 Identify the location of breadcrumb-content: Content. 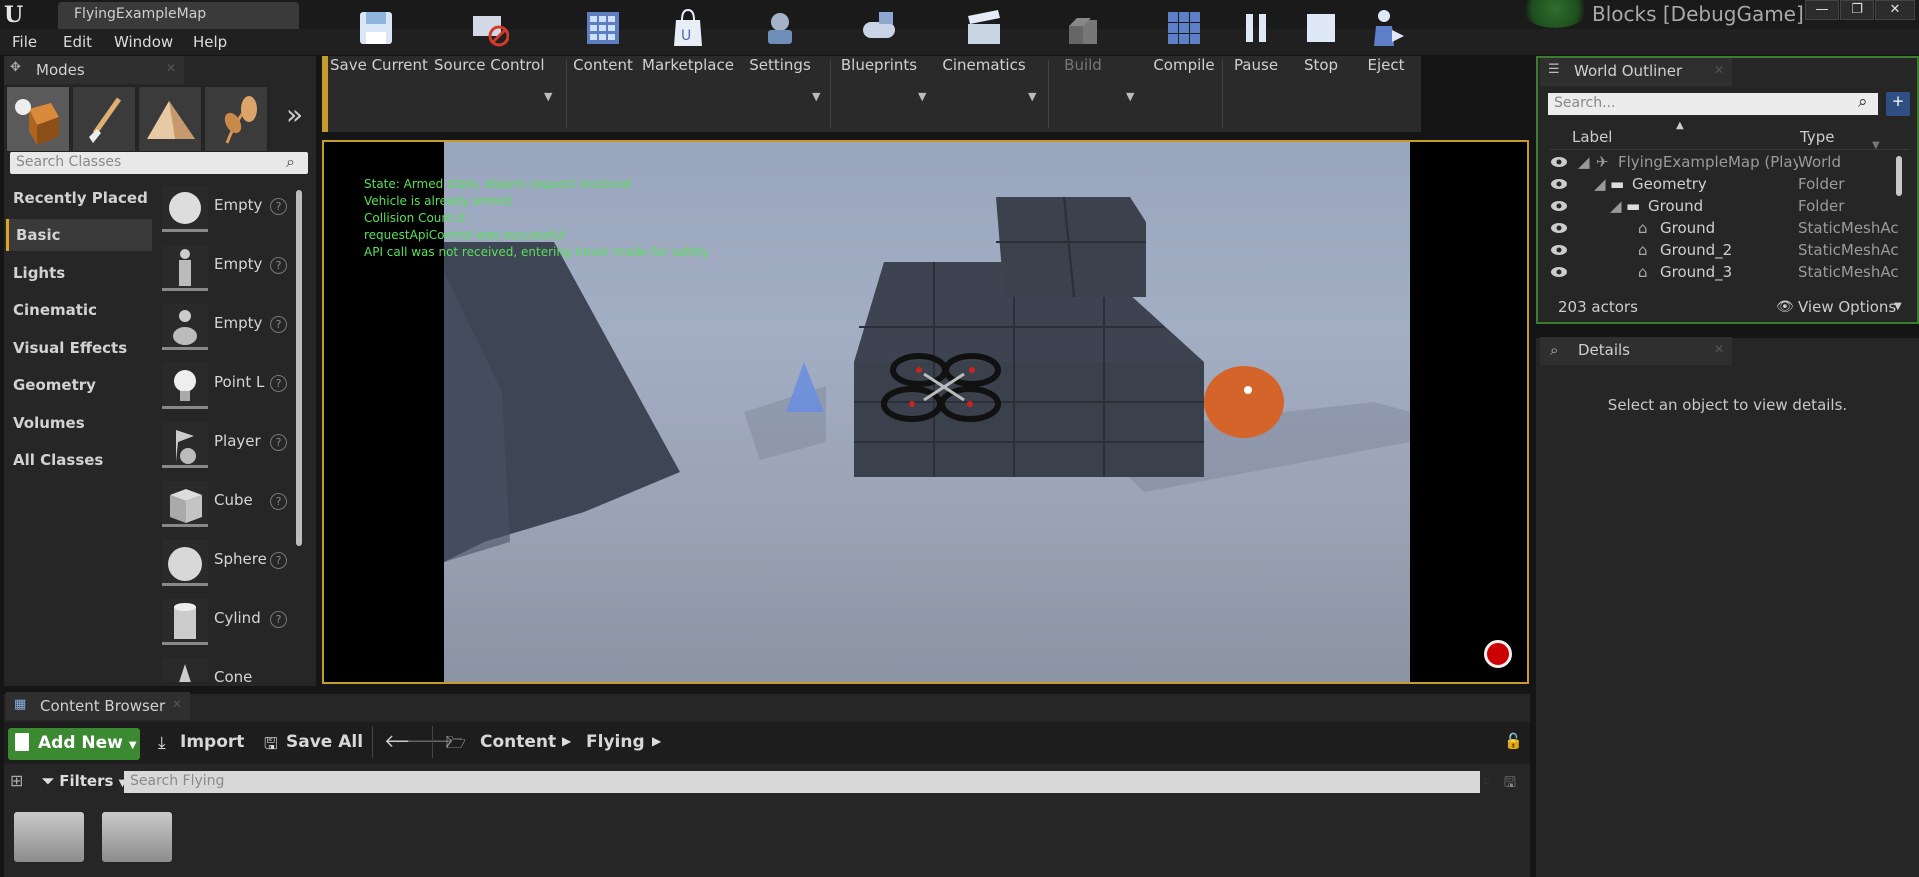
(518, 742).